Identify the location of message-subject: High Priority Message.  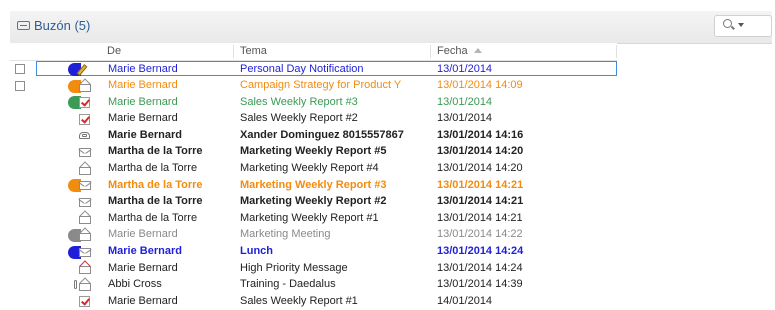
(294, 267).